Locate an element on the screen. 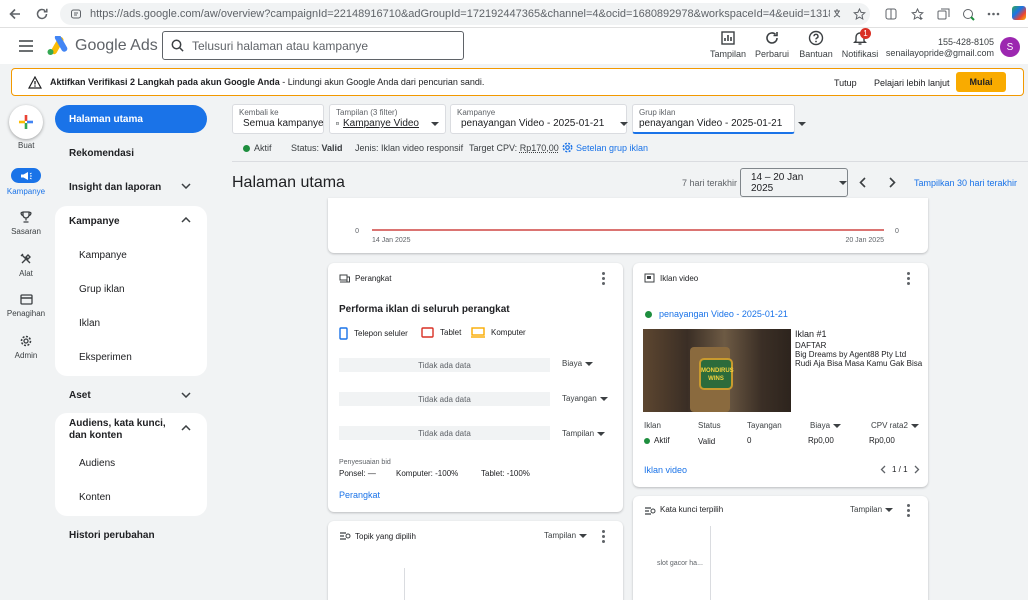  topics-dropdown-label: Tampilan is located at coordinates (560, 535).